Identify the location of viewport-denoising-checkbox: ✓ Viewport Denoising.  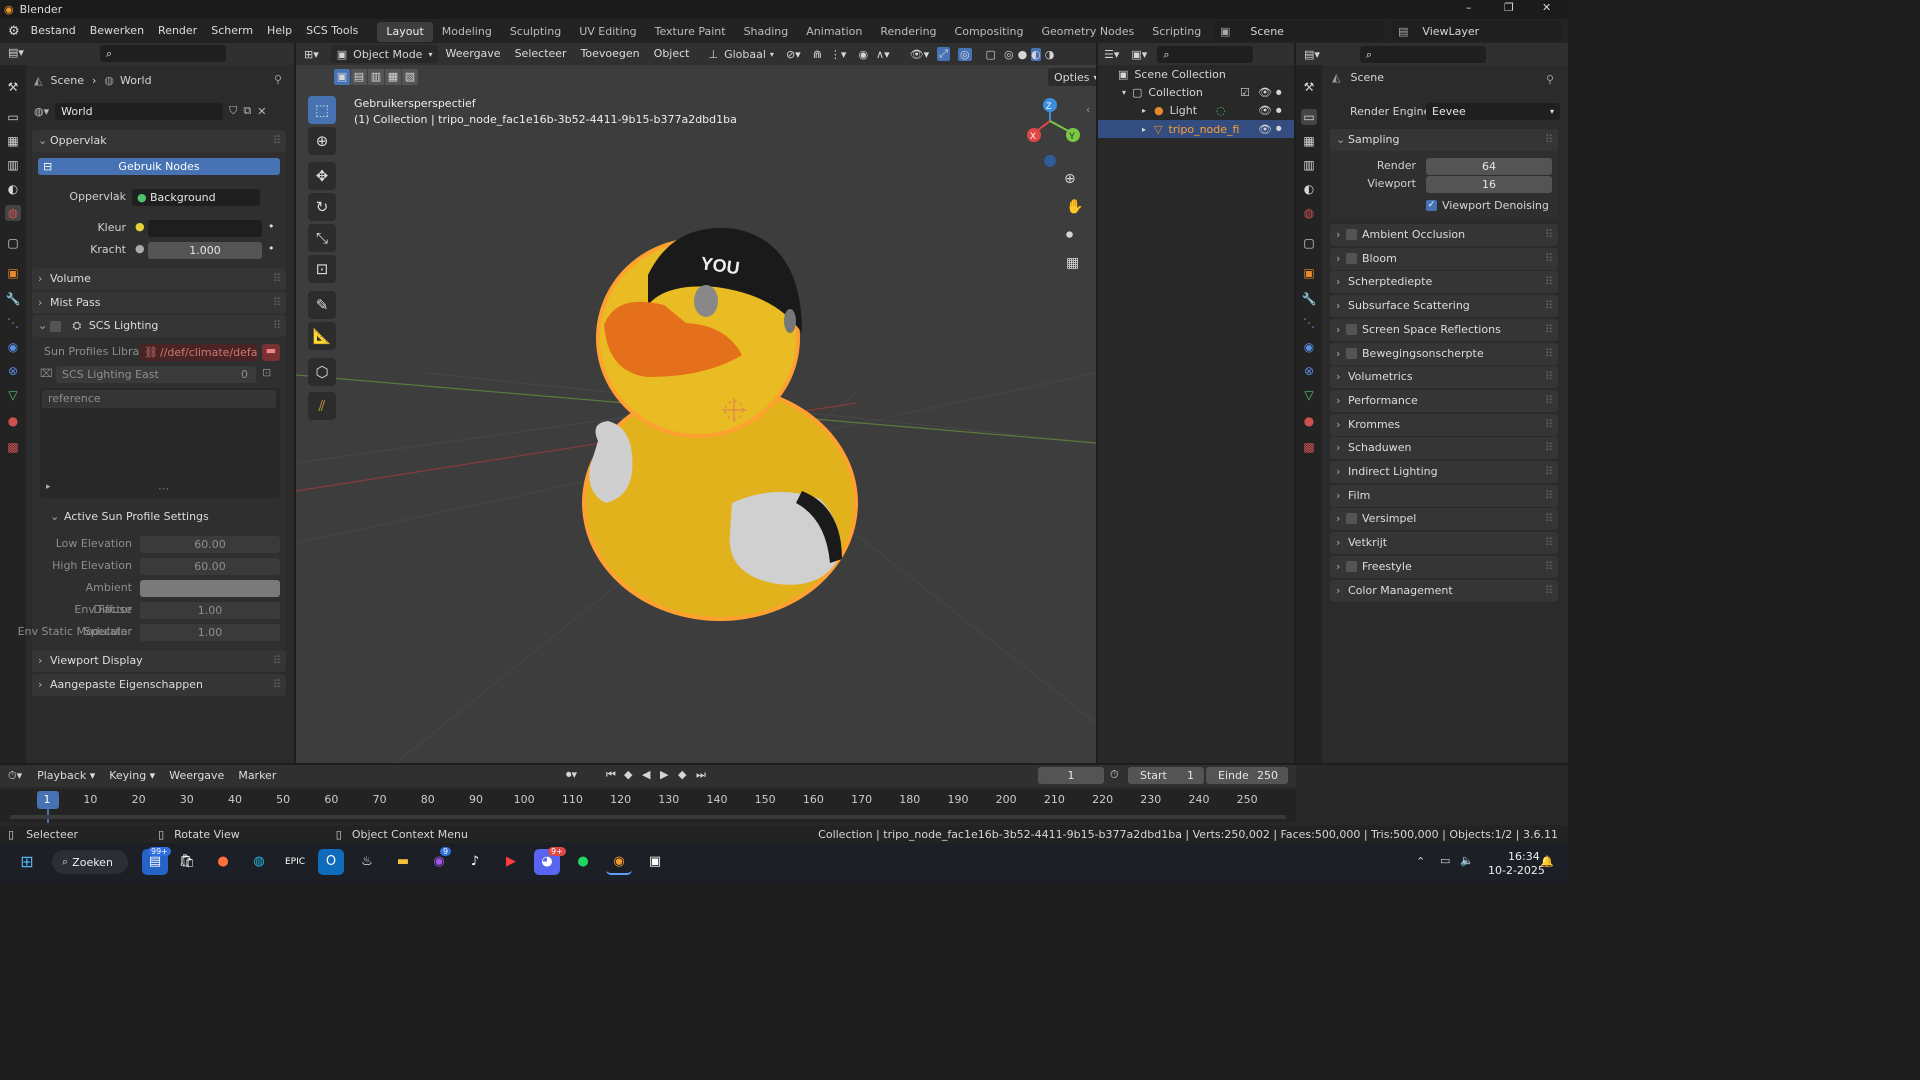
(1487, 205).